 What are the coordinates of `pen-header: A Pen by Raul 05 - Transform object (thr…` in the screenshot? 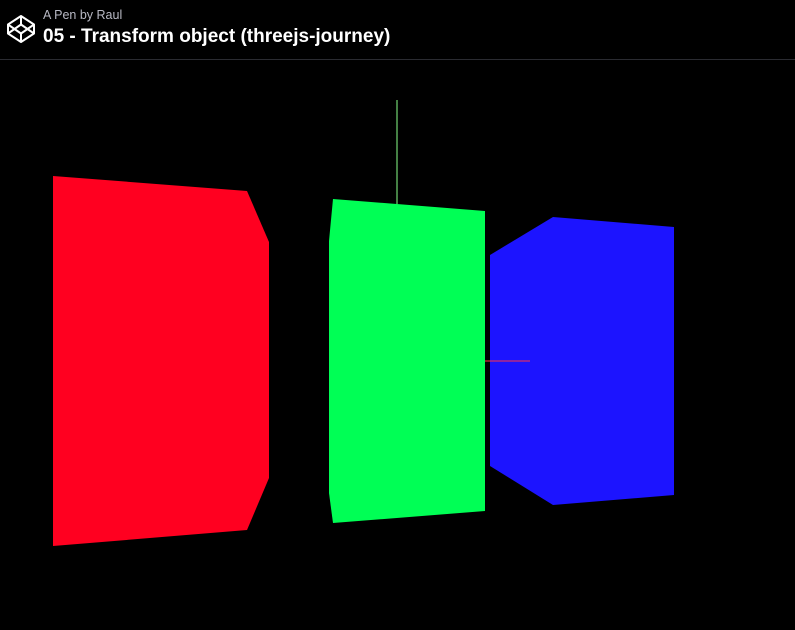 It's located at (397, 30).